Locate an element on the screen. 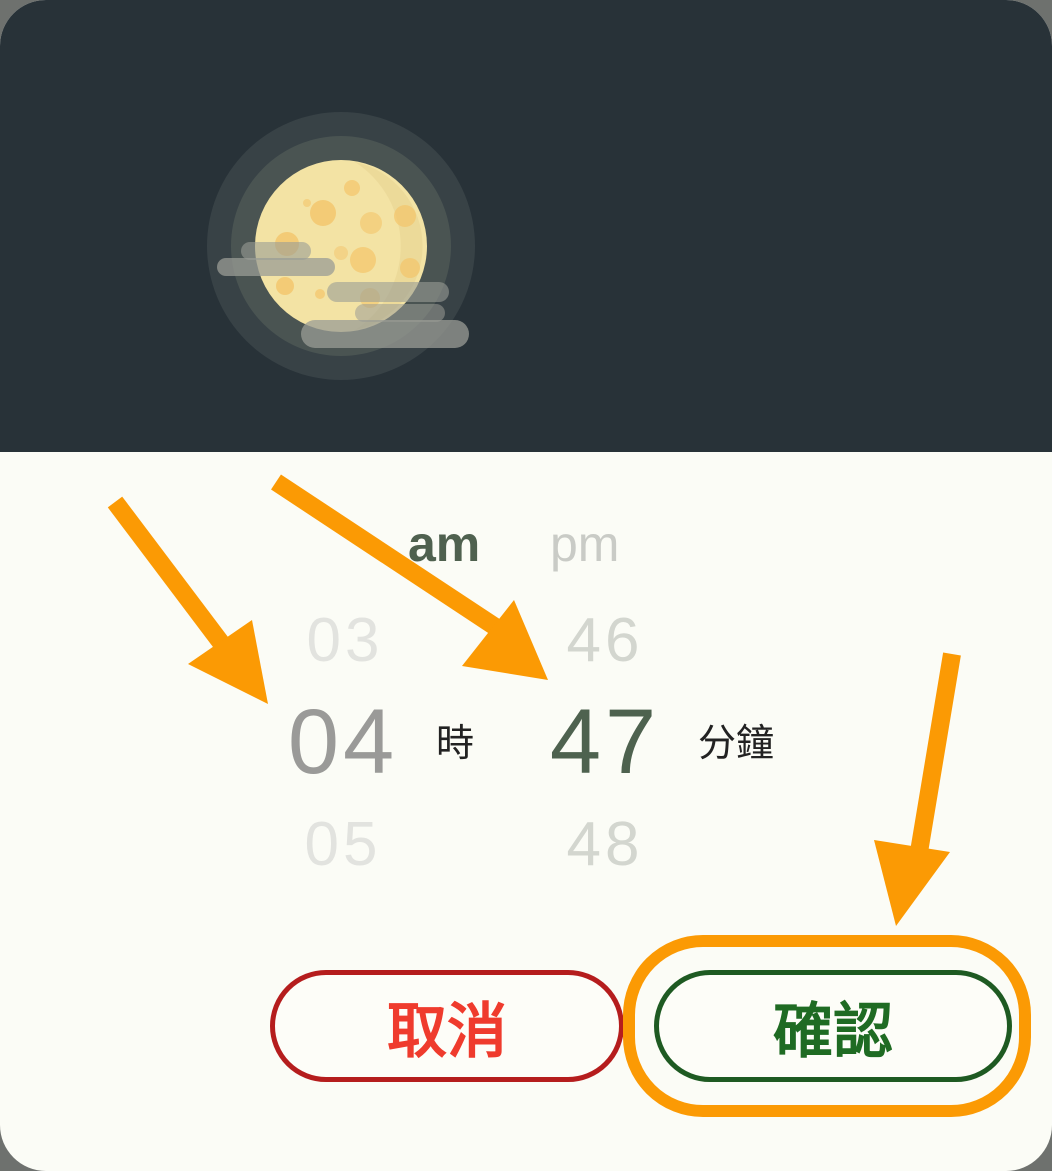 The image size is (1052, 1171). confirm-highlight-annotation is located at coordinates (827, 1026).